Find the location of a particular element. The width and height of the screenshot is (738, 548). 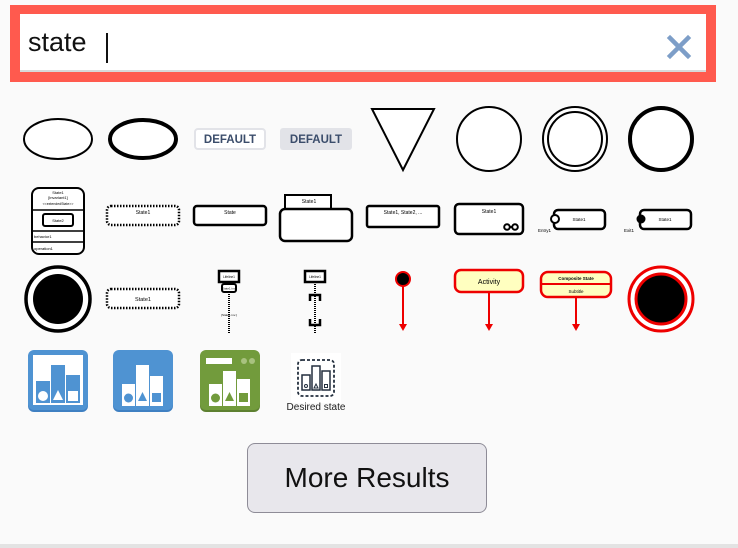

shape-double-circle is located at coordinates (575, 139).